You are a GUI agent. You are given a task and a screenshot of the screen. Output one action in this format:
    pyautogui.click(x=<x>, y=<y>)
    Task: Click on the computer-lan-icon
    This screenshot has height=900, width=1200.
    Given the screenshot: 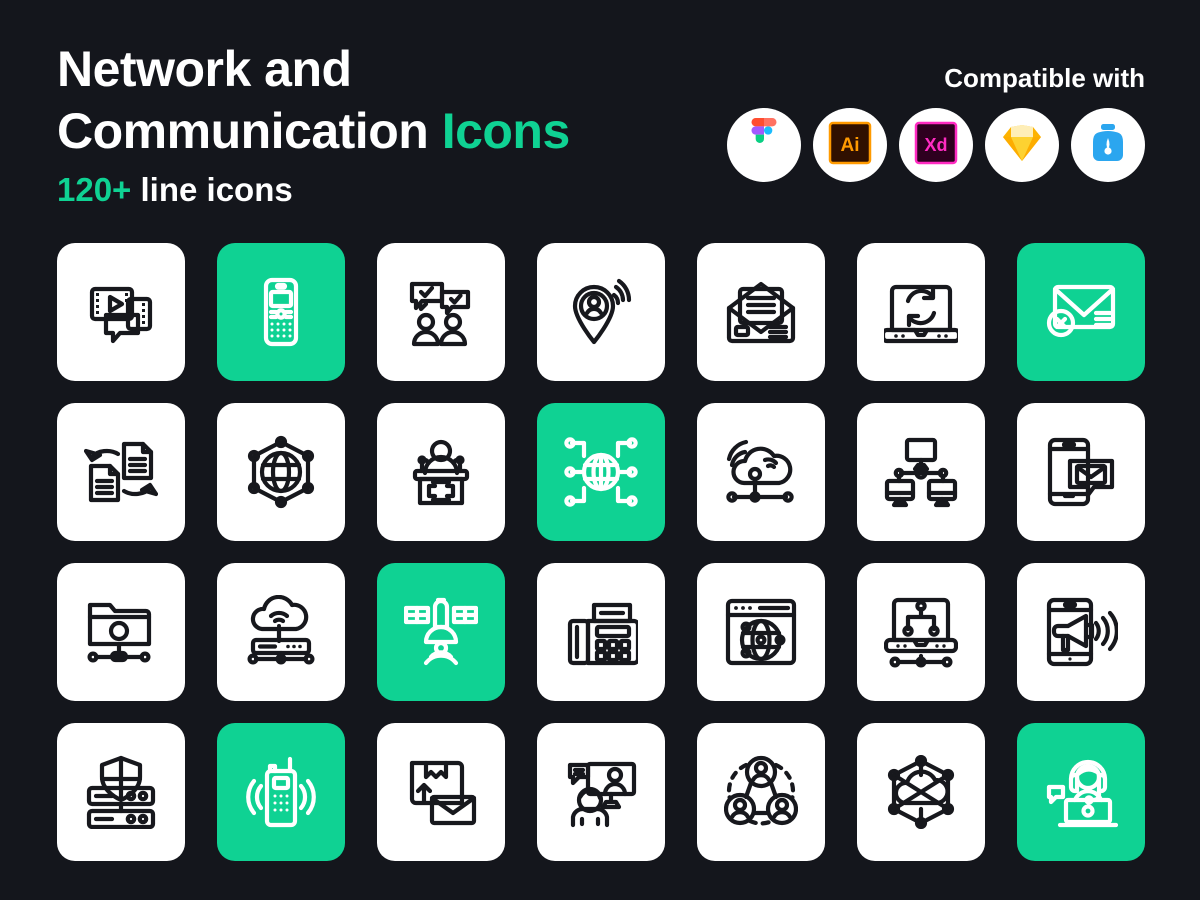 What is the action you would take?
    pyautogui.click(x=921, y=472)
    